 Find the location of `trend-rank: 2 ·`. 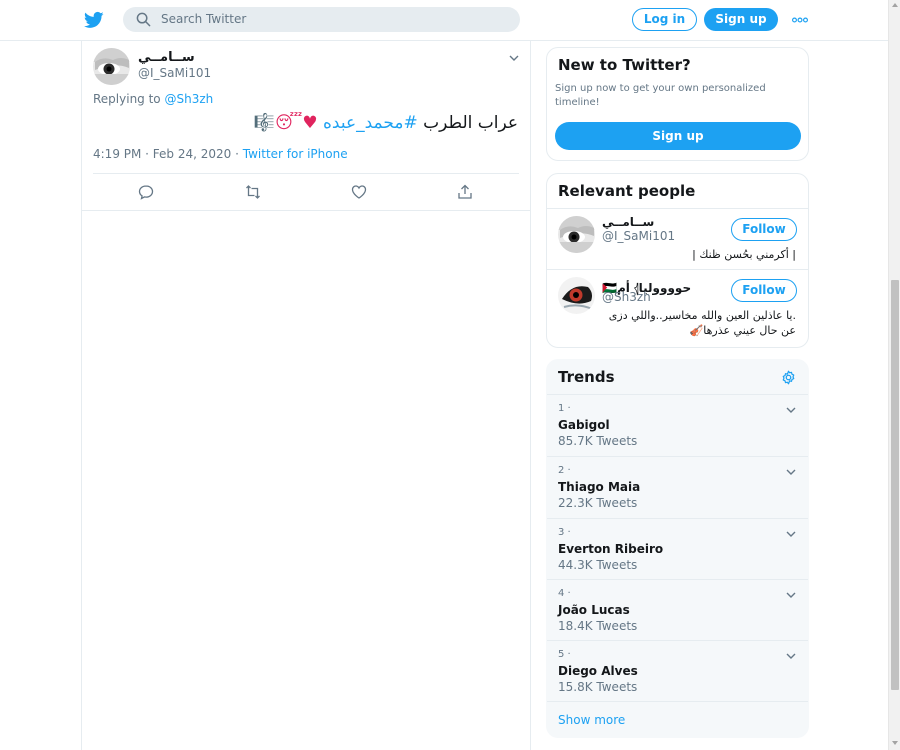

trend-rank: 2 · is located at coordinates (564, 470).